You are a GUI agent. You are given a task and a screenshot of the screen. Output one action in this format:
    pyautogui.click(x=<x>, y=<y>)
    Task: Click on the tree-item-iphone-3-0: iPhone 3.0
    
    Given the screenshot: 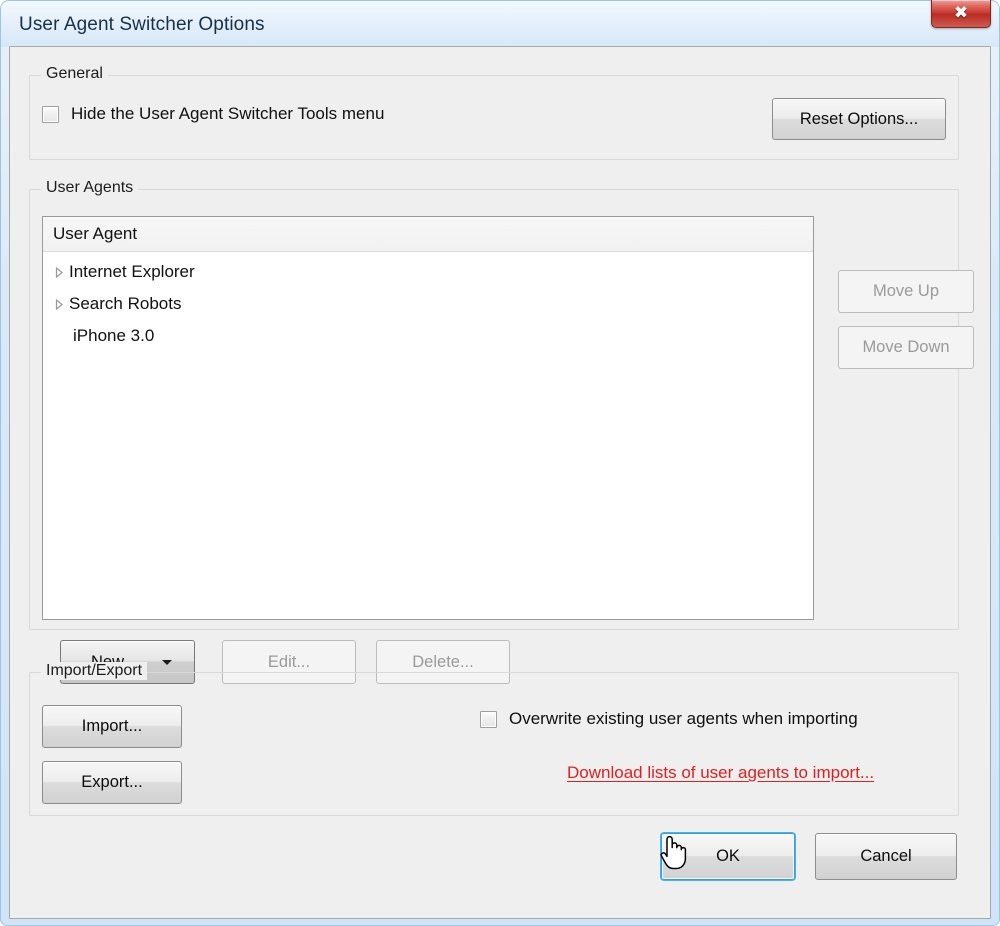 What is the action you would take?
    pyautogui.click(x=428, y=336)
    